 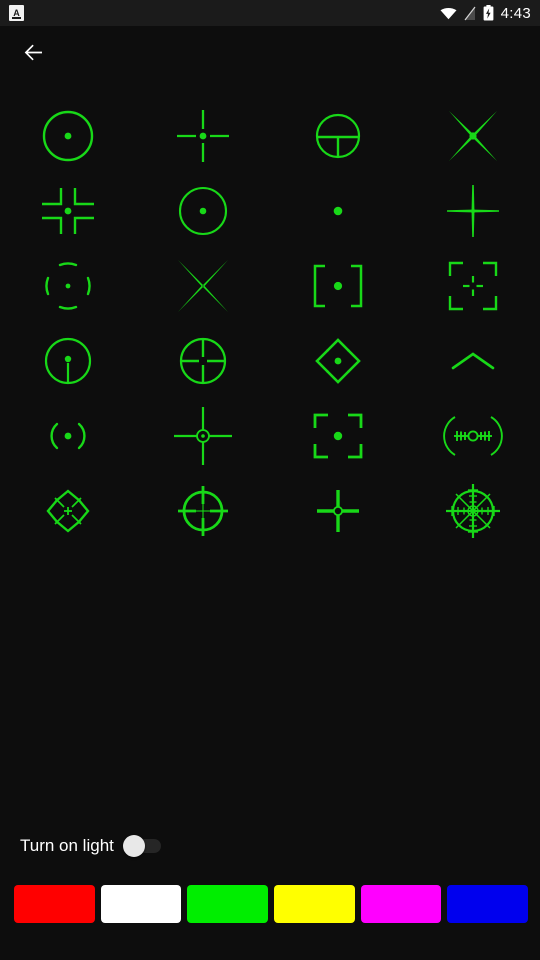 I want to click on reticle-circle-full-cross, so click(x=202, y=360).